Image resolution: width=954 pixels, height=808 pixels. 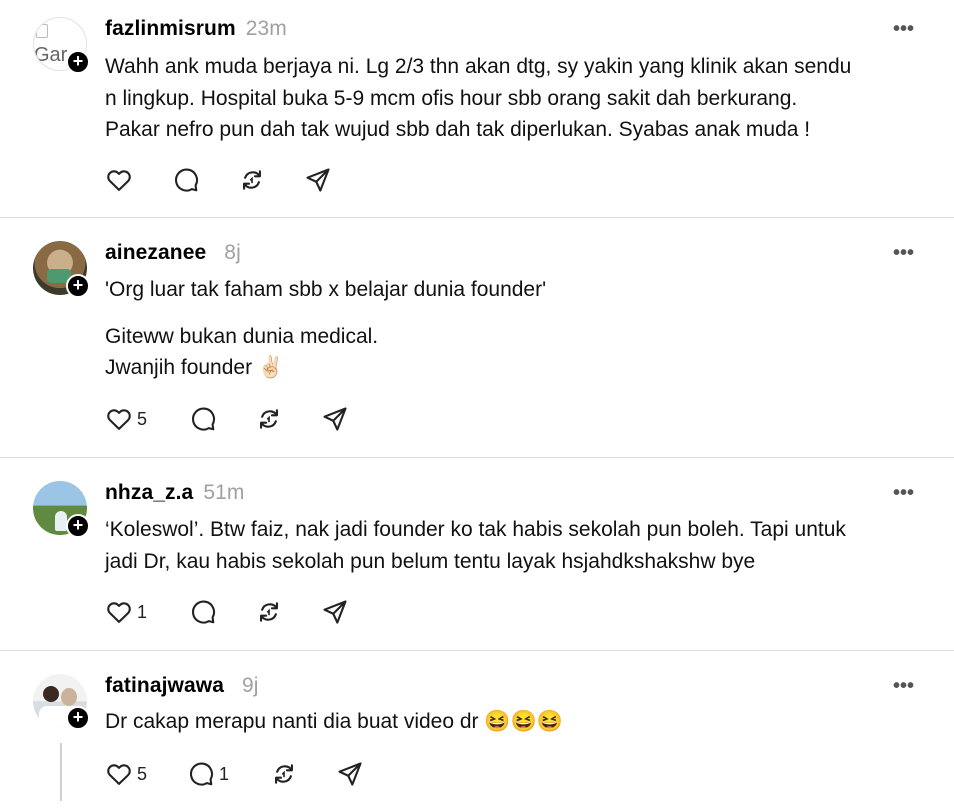 What do you see at coordinates (51, 55) in the screenshot?
I see `avatar-alt-text: Gar` at bounding box center [51, 55].